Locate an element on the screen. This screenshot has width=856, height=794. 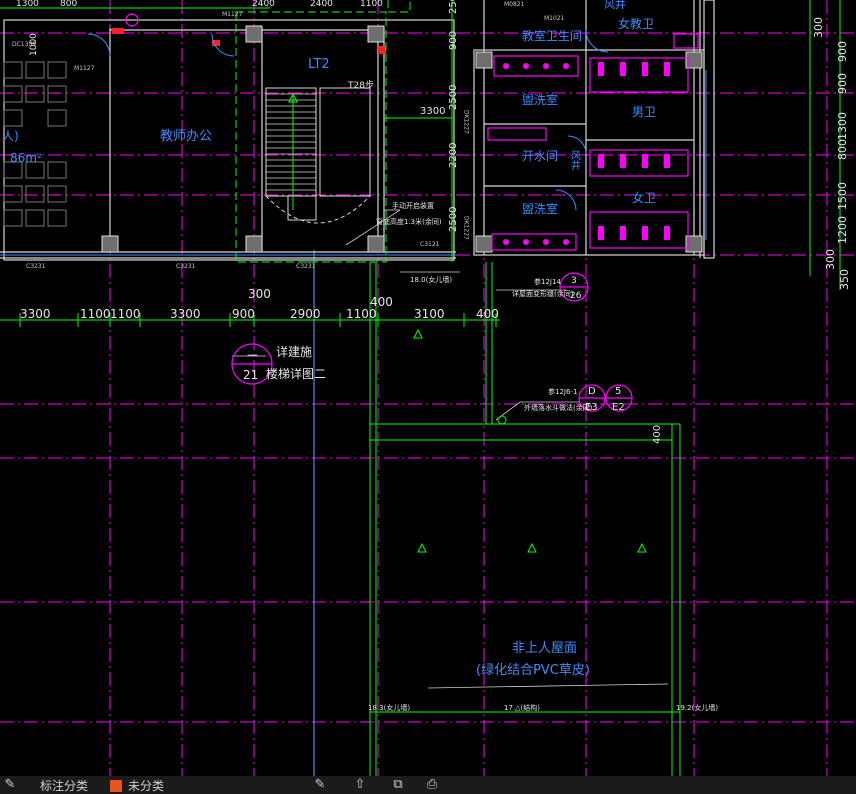
category-color-swatch is located at coordinates (116, 786).